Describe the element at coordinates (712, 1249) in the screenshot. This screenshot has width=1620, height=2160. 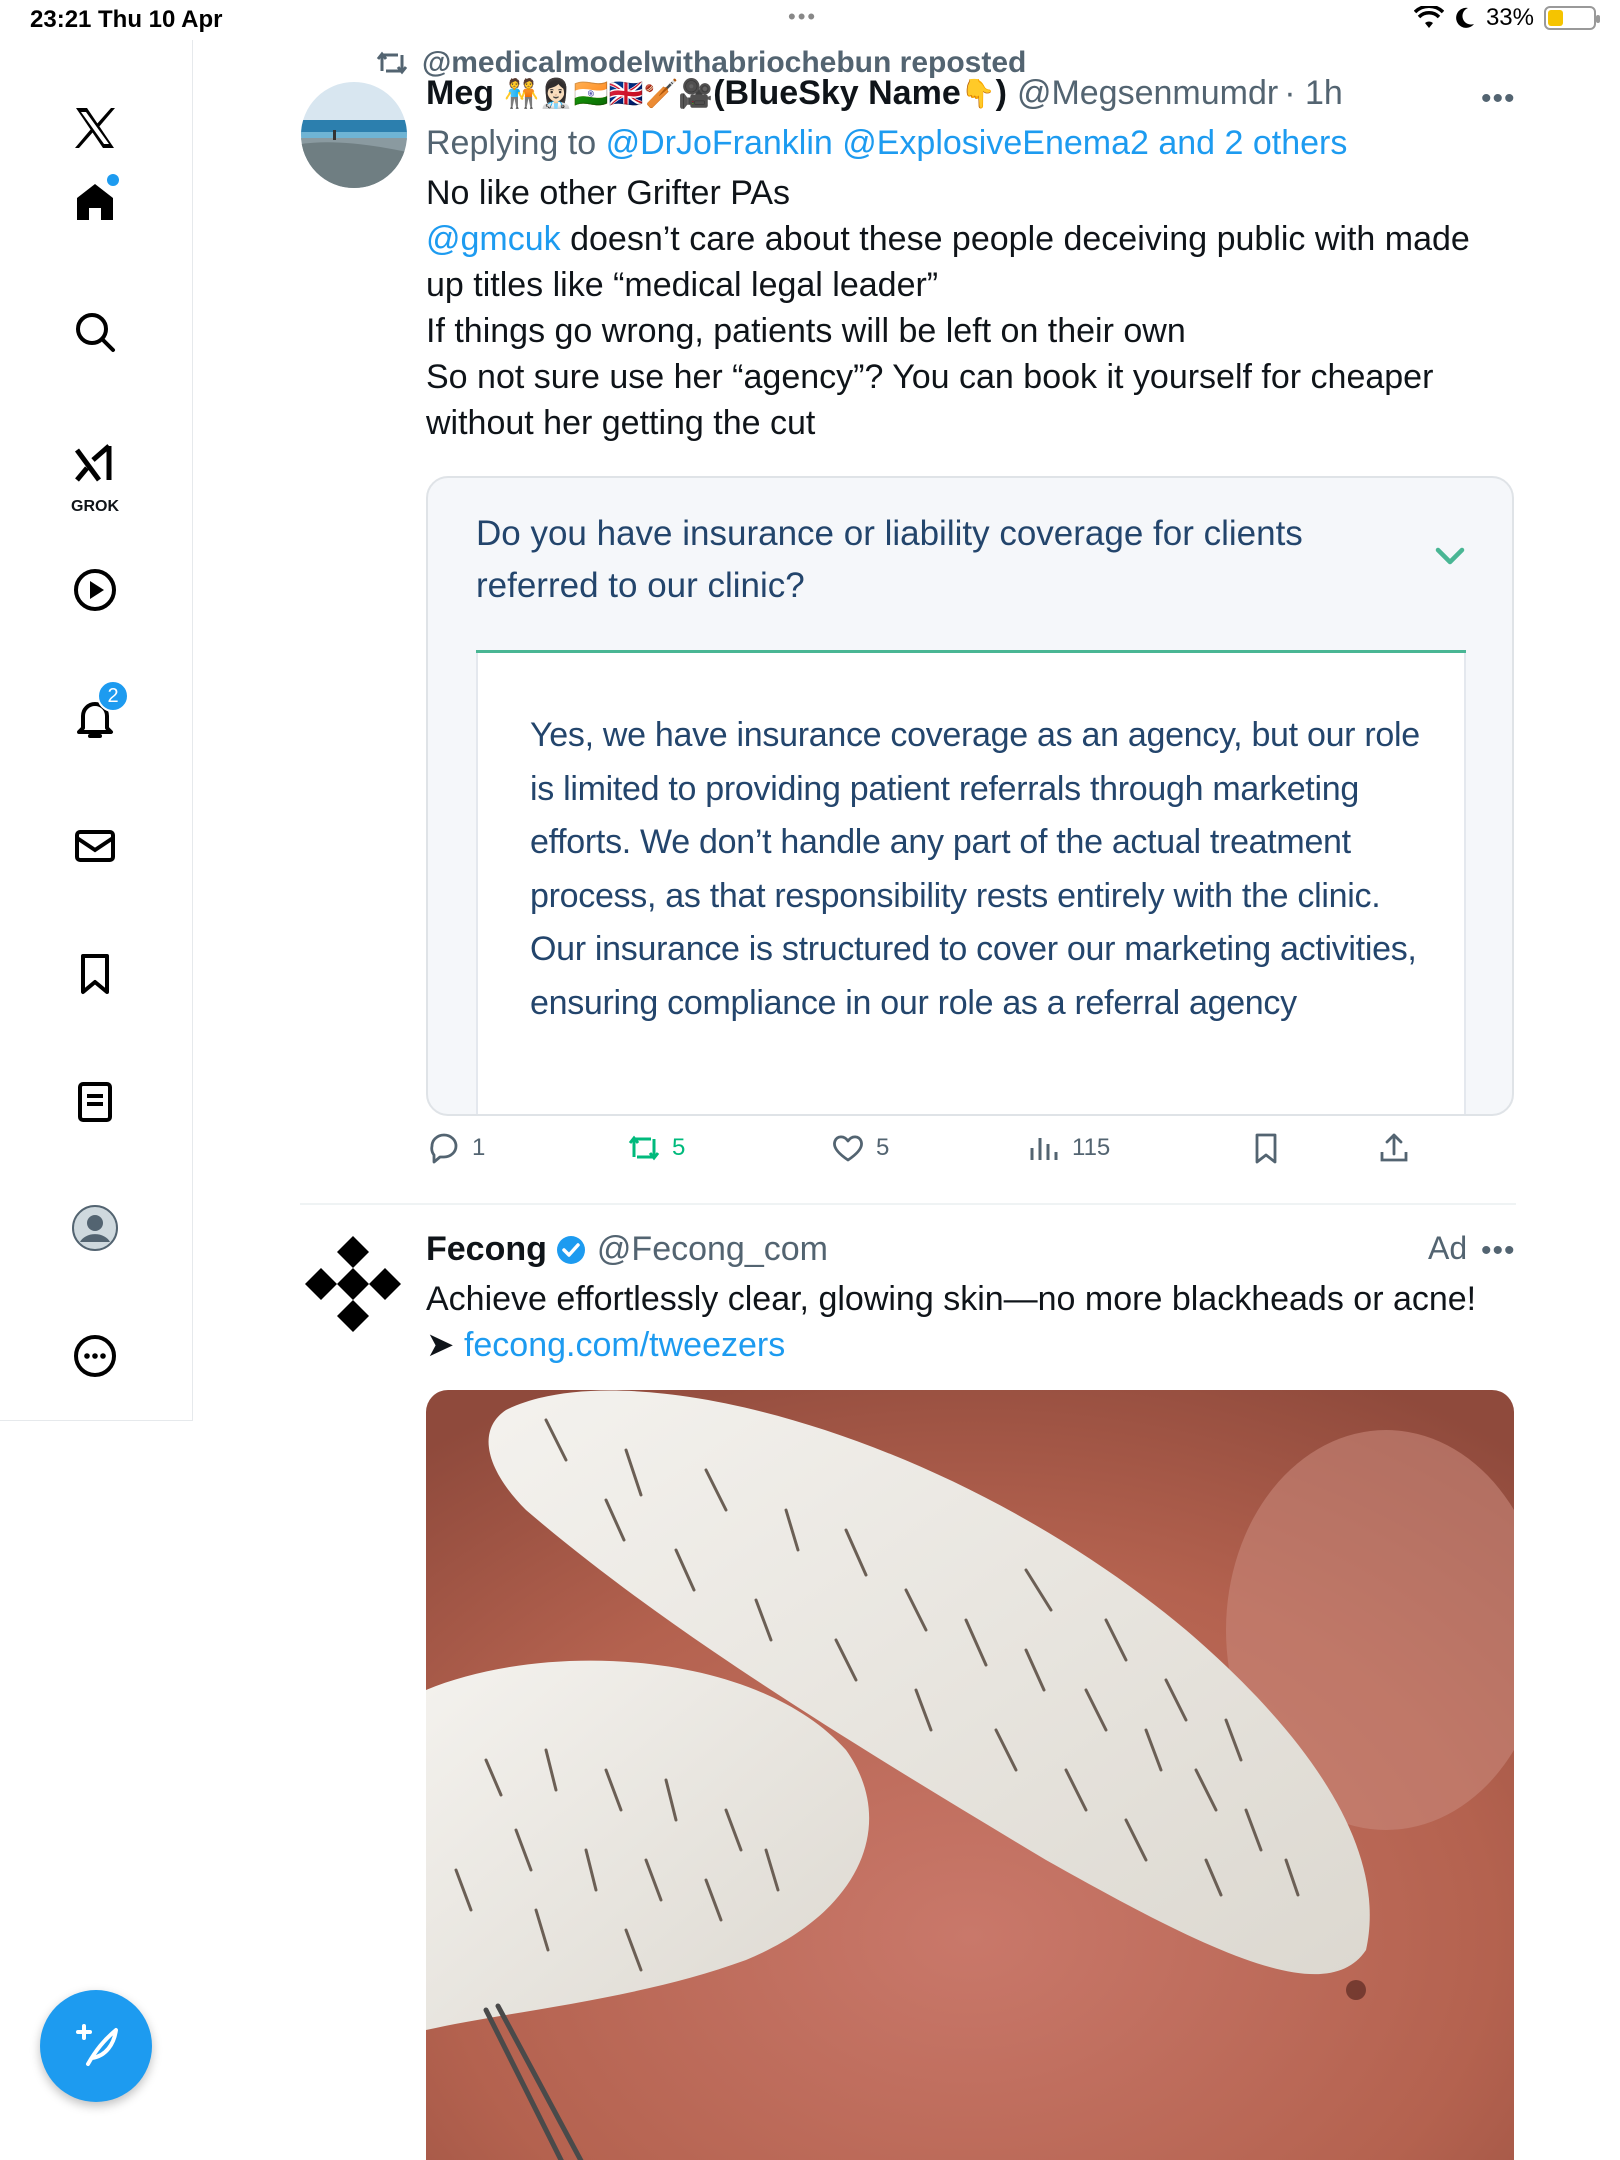
I see `ad-author-handle: @Fecong_com` at that location.